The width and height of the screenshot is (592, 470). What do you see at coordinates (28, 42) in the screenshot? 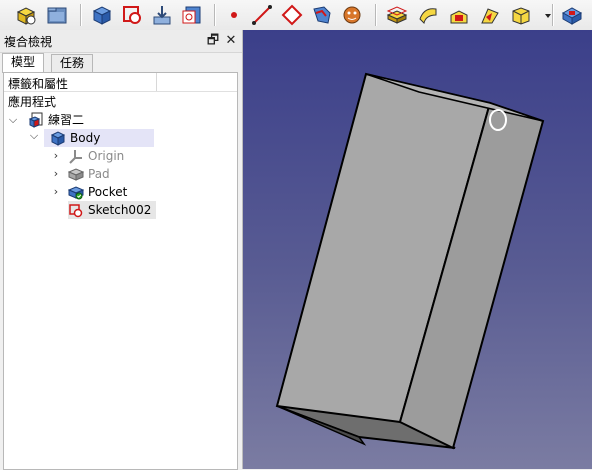
I see `panel-title: 複合檢視` at bounding box center [28, 42].